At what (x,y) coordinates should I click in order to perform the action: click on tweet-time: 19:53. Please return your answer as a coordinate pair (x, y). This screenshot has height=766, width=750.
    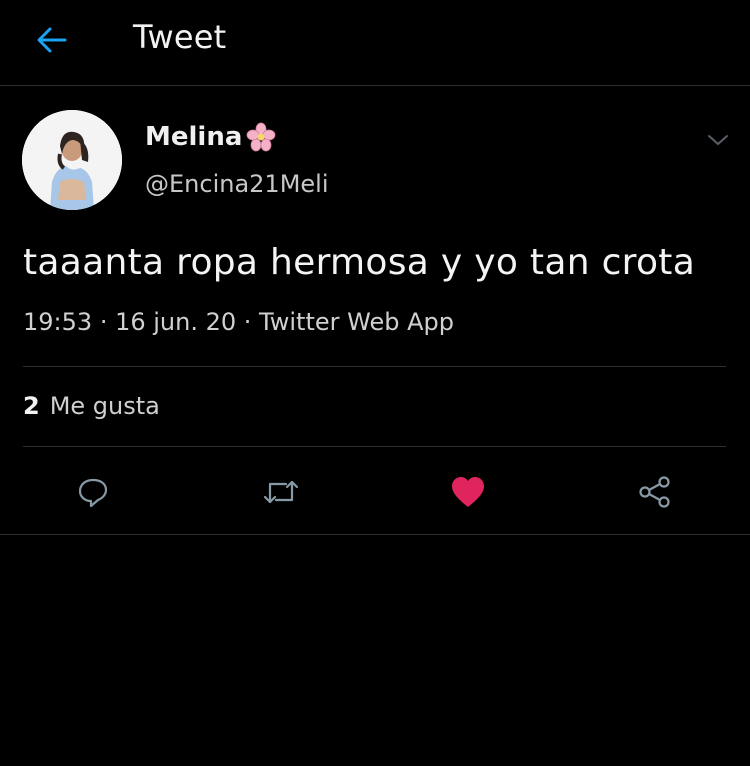
    Looking at the image, I should click on (58, 322).